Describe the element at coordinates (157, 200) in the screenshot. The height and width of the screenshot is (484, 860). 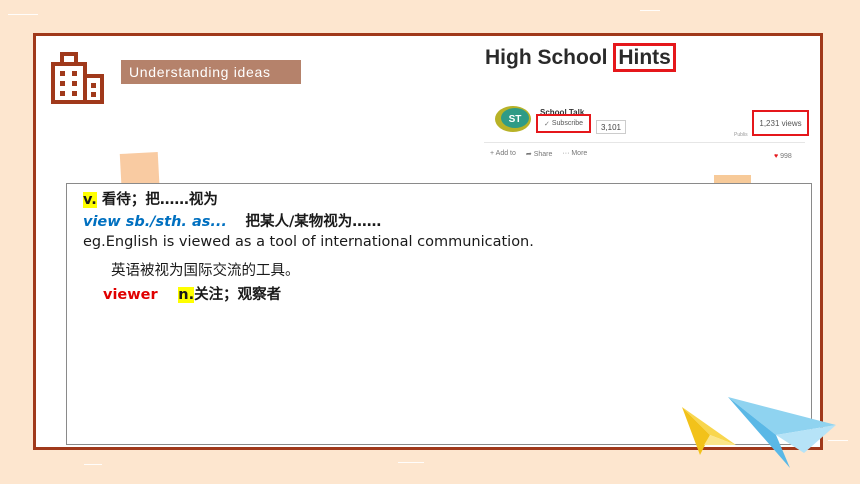
I see `definition: 看待；把……视为` at that location.